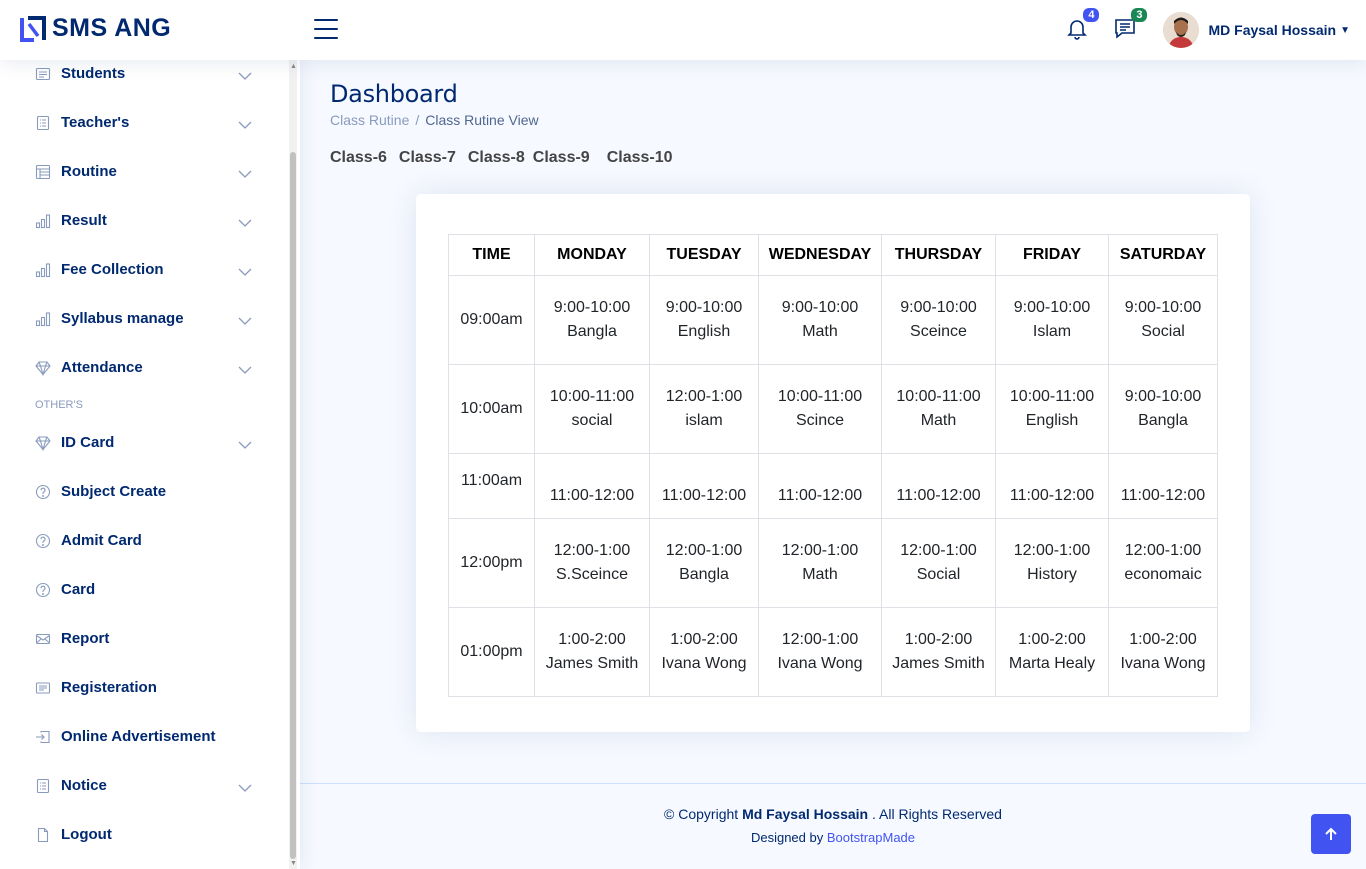 This screenshot has width=1366, height=869. I want to click on logo: SMS ANG, so click(95, 28).